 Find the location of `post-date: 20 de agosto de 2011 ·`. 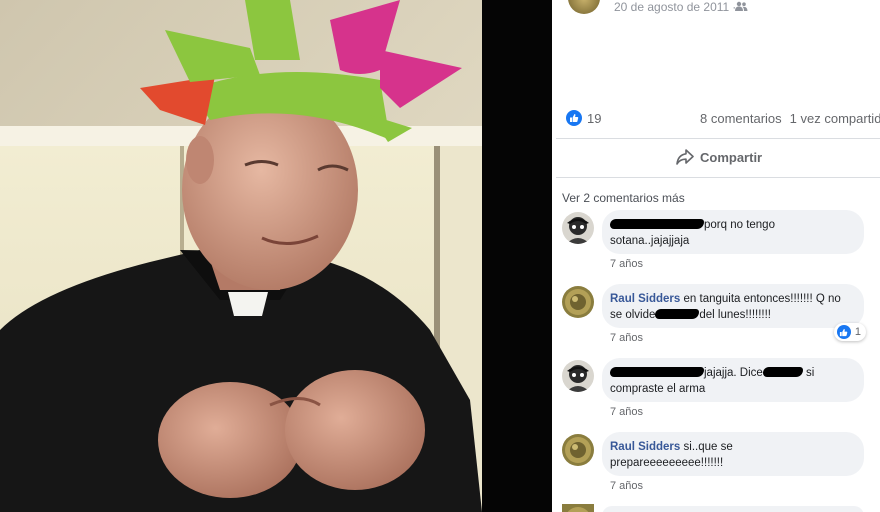

post-date: 20 de agosto de 2011 · is located at coordinates (676, 7).